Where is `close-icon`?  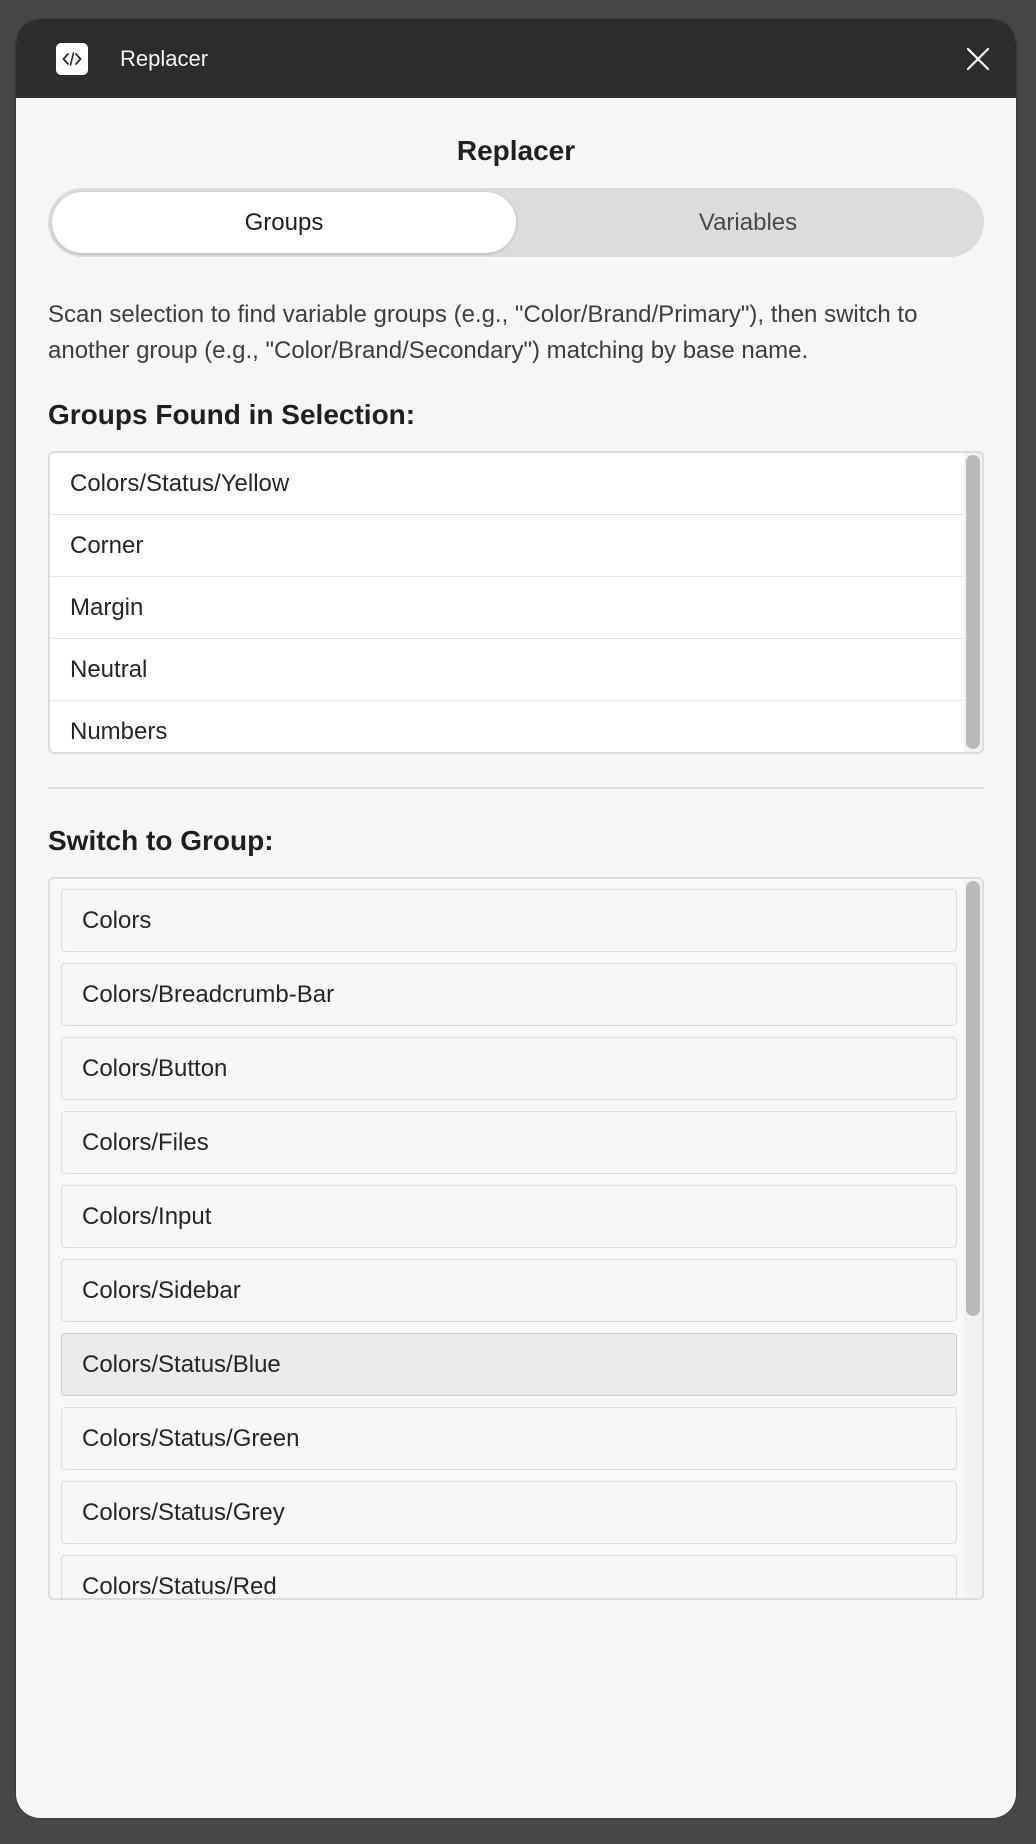
close-icon is located at coordinates (978, 58).